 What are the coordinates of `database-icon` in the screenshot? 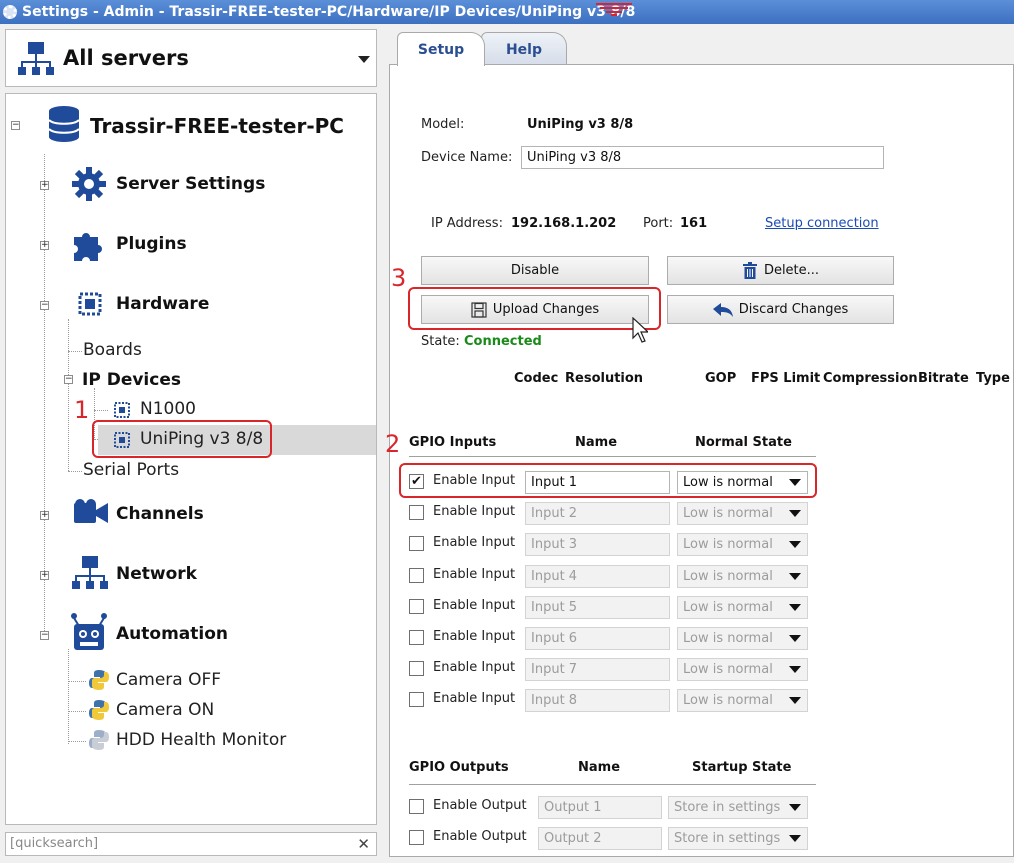 It's located at (64, 124).